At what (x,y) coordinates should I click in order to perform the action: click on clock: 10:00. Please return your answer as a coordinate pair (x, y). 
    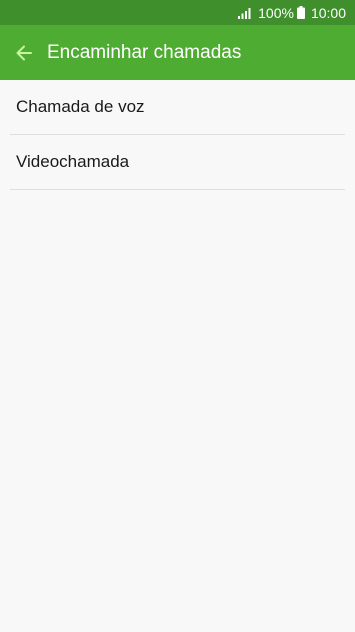
    Looking at the image, I should click on (328, 12).